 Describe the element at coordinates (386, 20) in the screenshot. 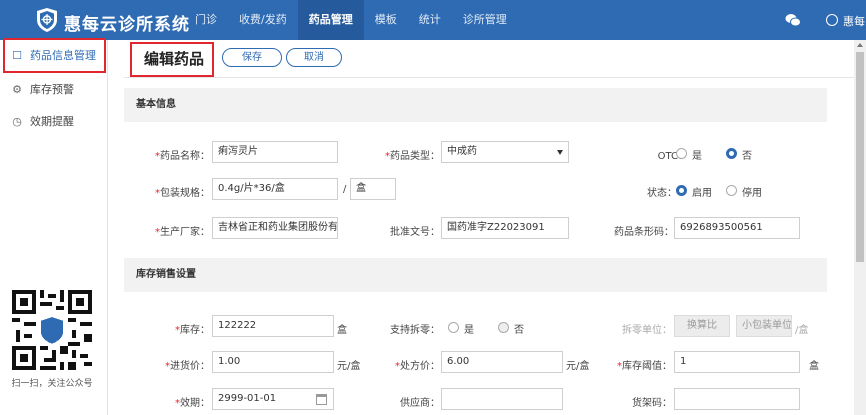

I see `nav-item-templates: 模板` at that location.